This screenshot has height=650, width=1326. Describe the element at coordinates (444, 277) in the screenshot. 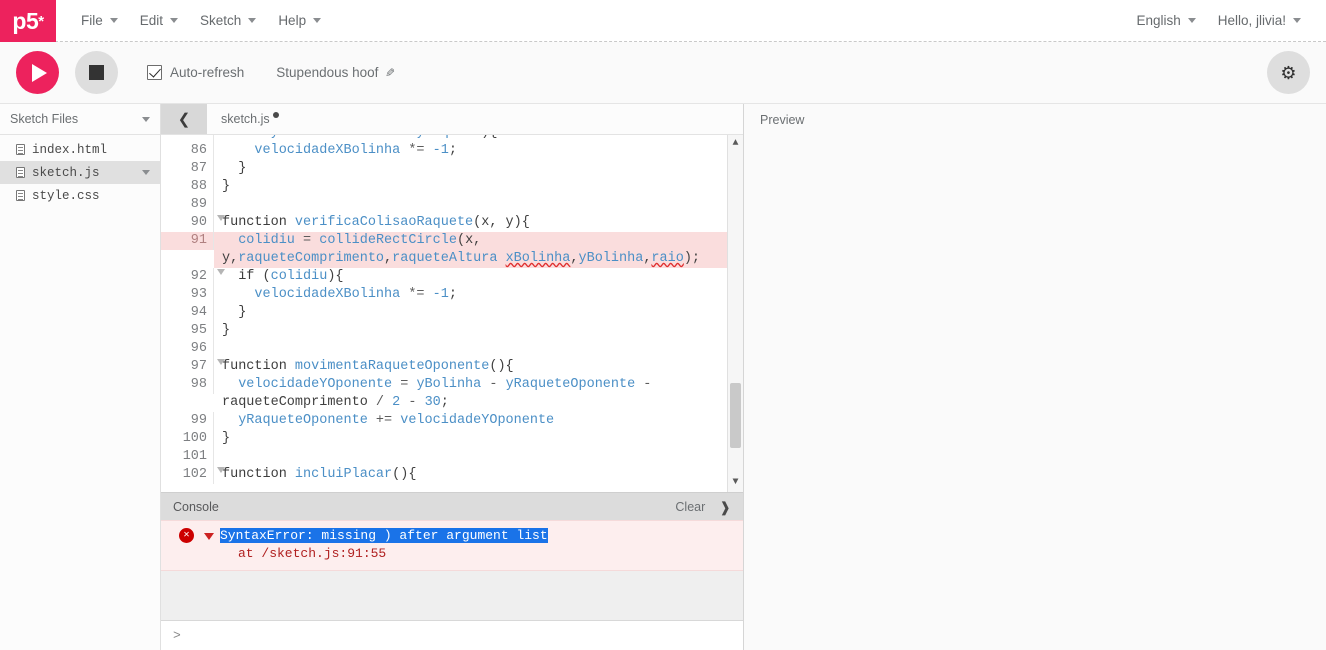

I see `code-line: 92 if (colidiu){` at that location.